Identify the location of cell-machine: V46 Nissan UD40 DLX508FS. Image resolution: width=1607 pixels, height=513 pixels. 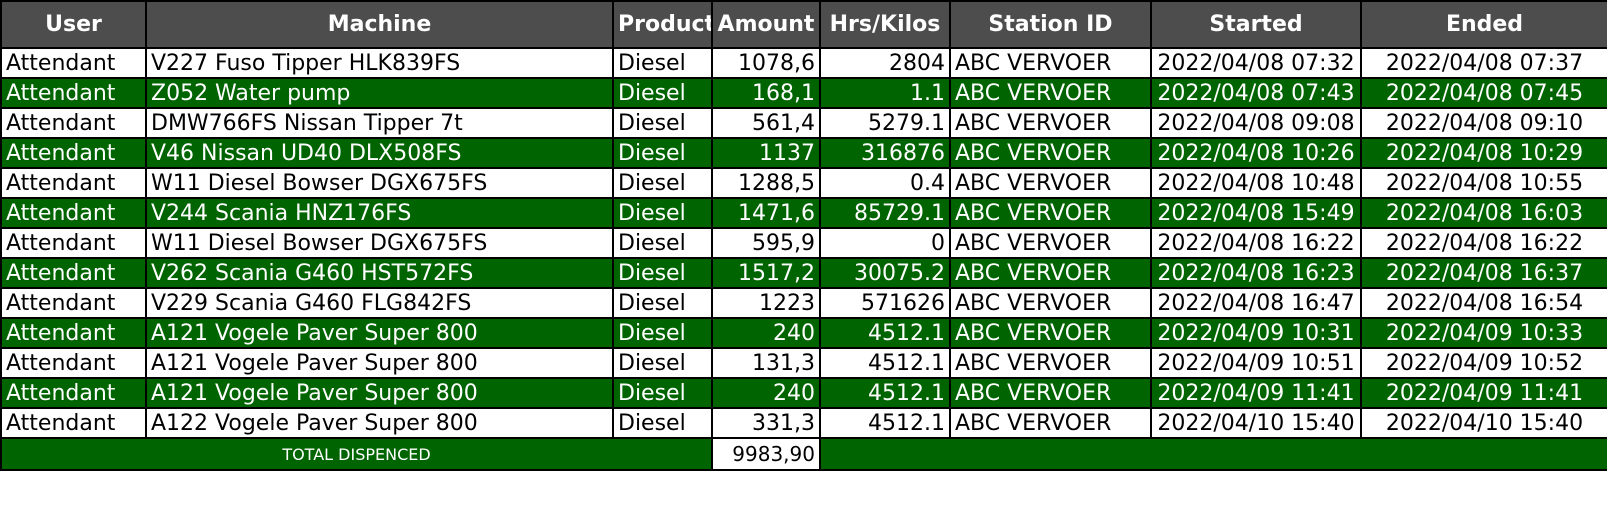
(379, 153).